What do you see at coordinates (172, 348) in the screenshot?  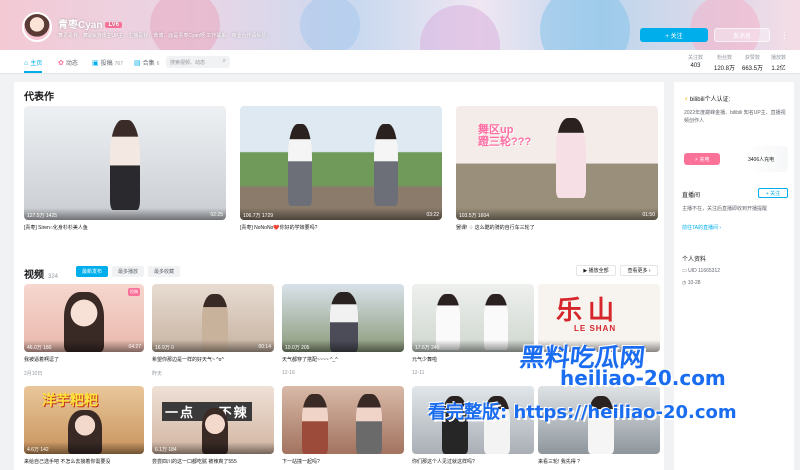 I see `danmaku-count: 0` at bounding box center [172, 348].